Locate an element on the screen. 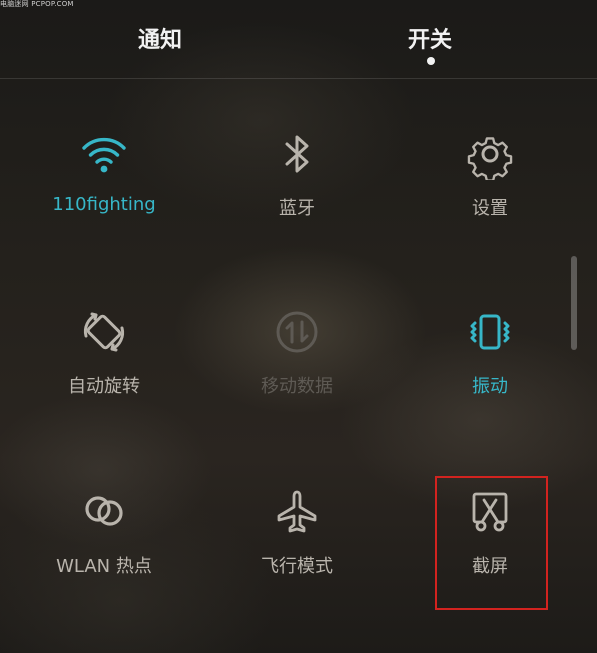  hotspot-icon is located at coordinates (104, 511).